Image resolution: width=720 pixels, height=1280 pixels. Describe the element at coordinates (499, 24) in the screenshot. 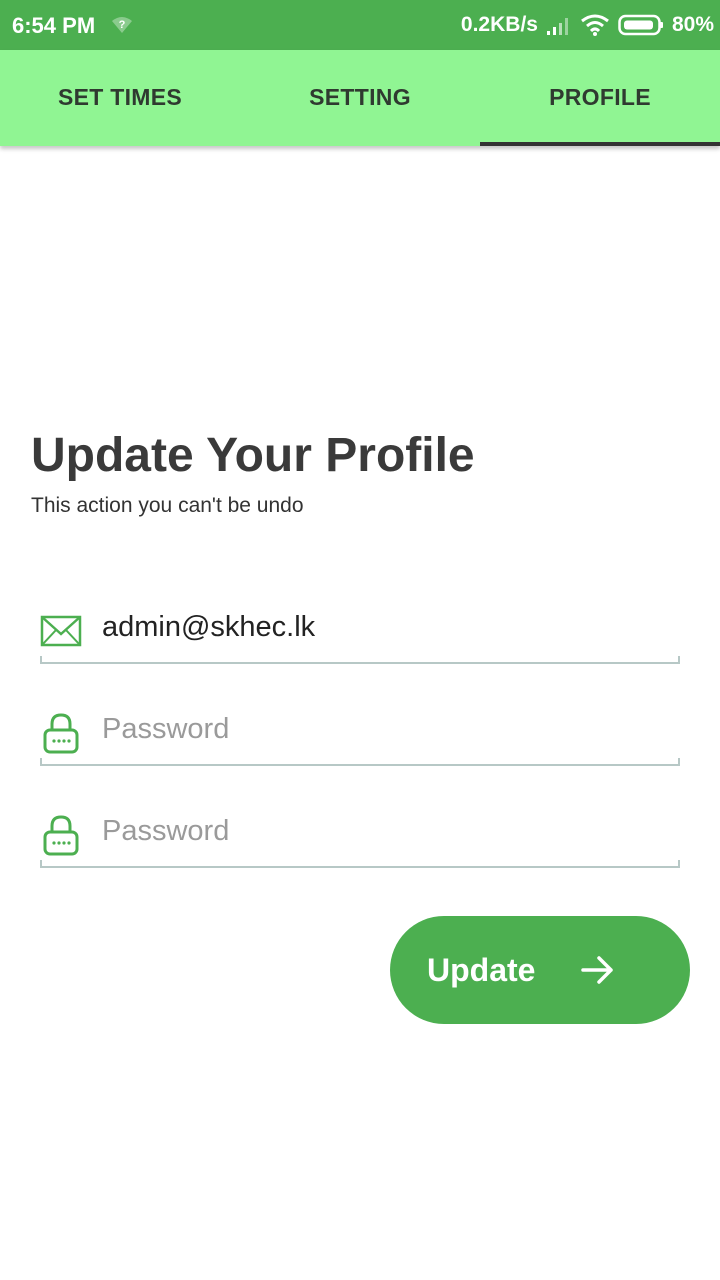

I see `network-speed: 0.2KB/s` at that location.